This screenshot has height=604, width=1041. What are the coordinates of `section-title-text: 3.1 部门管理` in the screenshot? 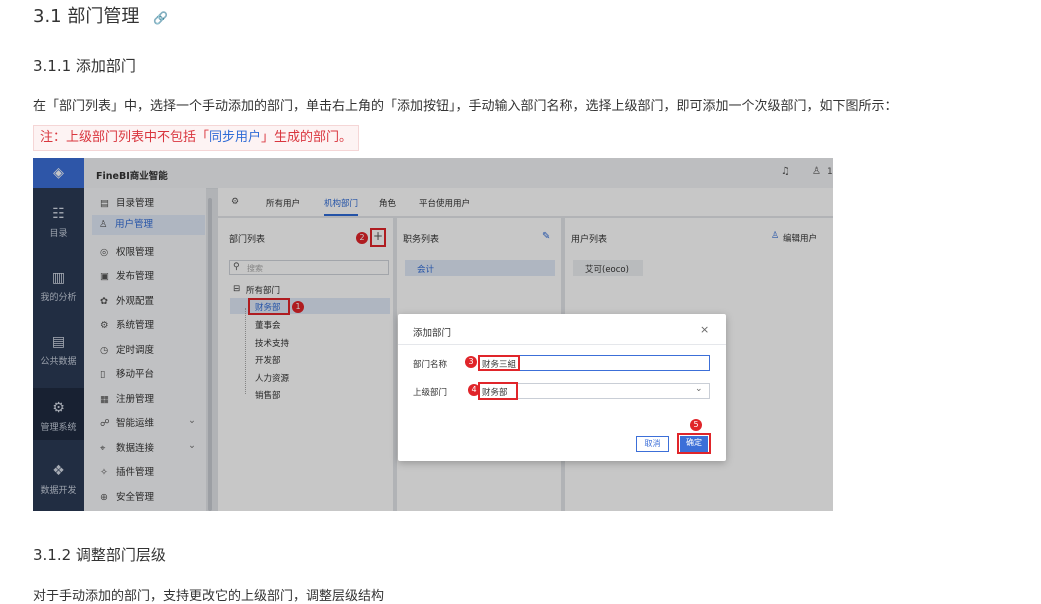 It's located at (86, 16).